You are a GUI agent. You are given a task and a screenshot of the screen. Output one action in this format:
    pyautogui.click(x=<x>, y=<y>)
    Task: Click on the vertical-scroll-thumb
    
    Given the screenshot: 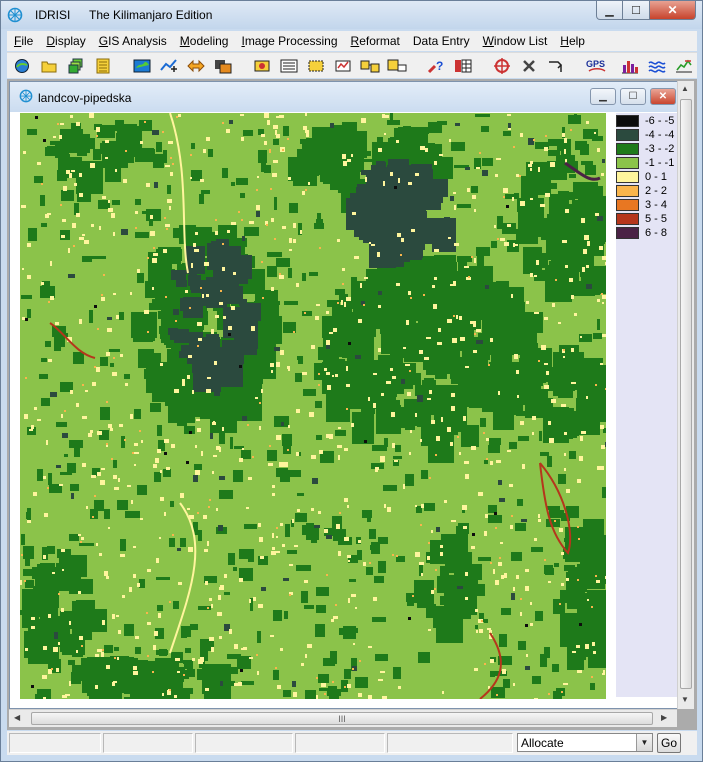 What is the action you would take?
    pyautogui.click(x=686, y=394)
    